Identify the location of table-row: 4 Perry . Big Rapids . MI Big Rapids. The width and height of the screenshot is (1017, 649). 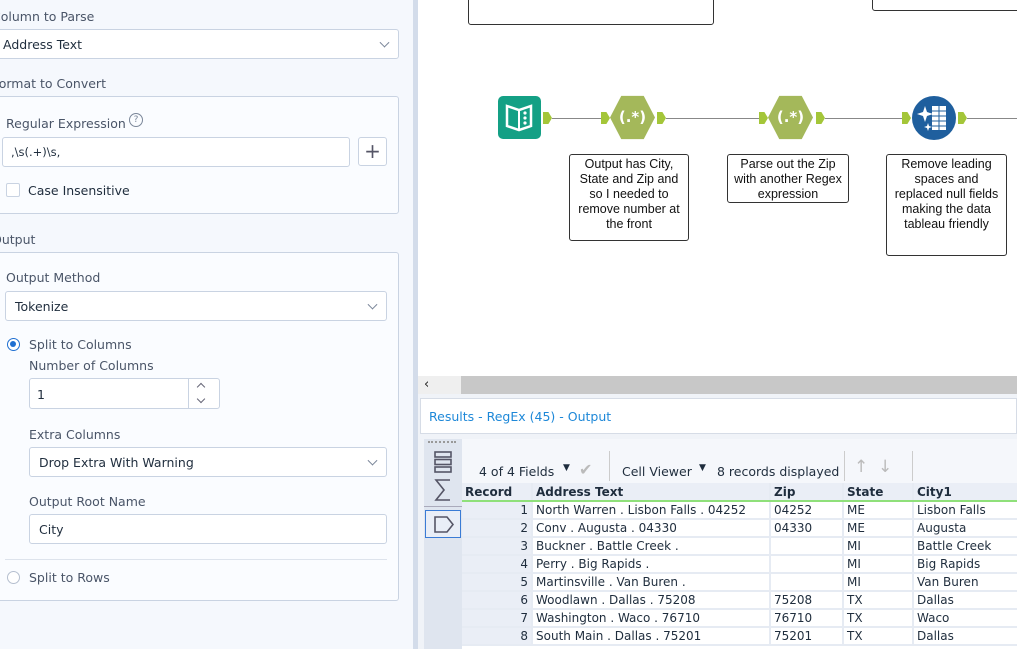
(739, 564).